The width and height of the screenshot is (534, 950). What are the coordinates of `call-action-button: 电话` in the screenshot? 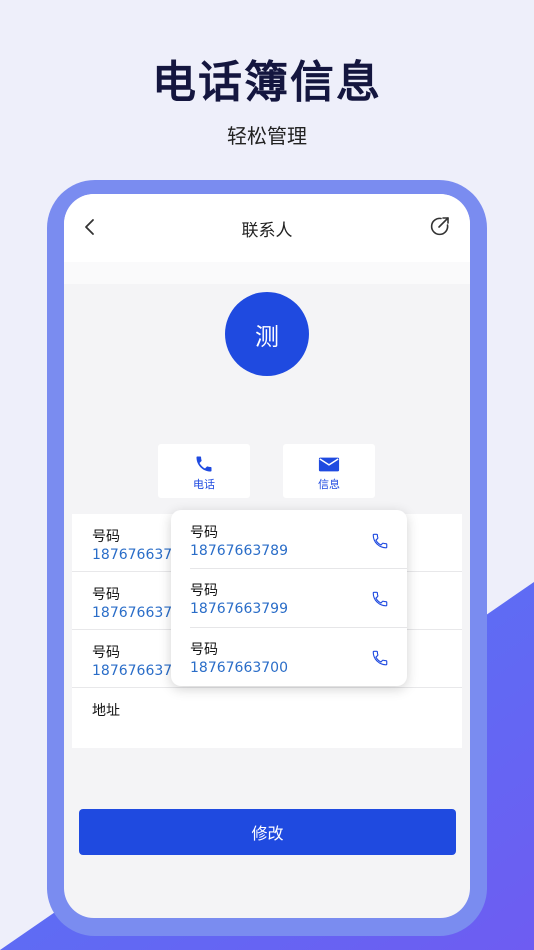 It's located at (204, 471).